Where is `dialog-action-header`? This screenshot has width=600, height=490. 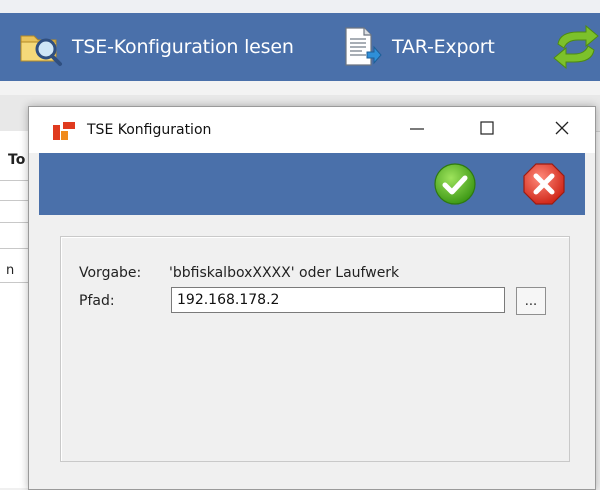
dialog-action-header is located at coordinates (312, 184).